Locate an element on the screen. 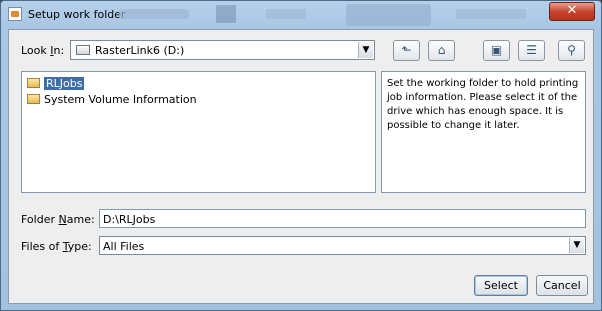  select-button: Select is located at coordinates (501, 285).